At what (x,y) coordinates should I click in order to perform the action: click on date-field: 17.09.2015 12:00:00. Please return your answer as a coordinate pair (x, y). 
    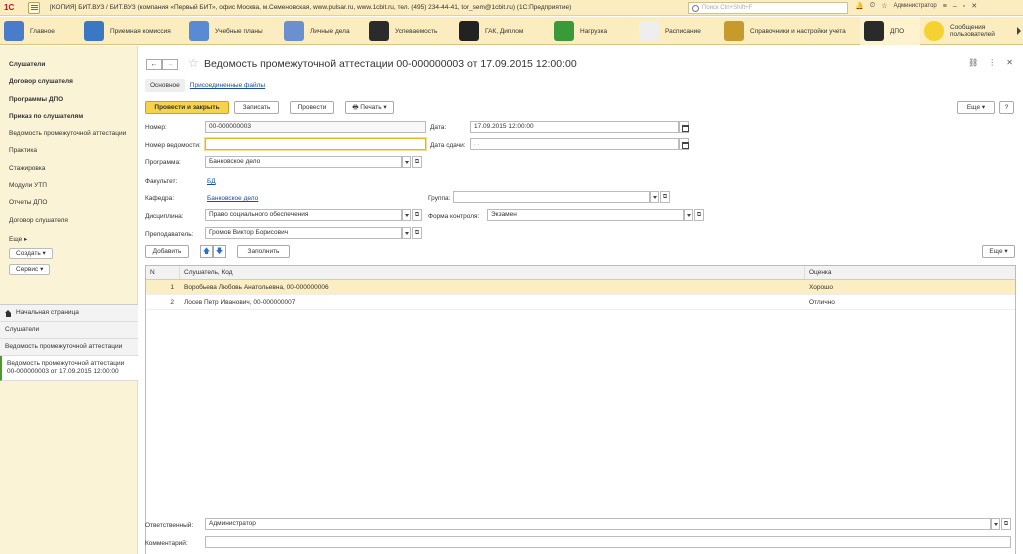
    Looking at the image, I should click on (574, 127).